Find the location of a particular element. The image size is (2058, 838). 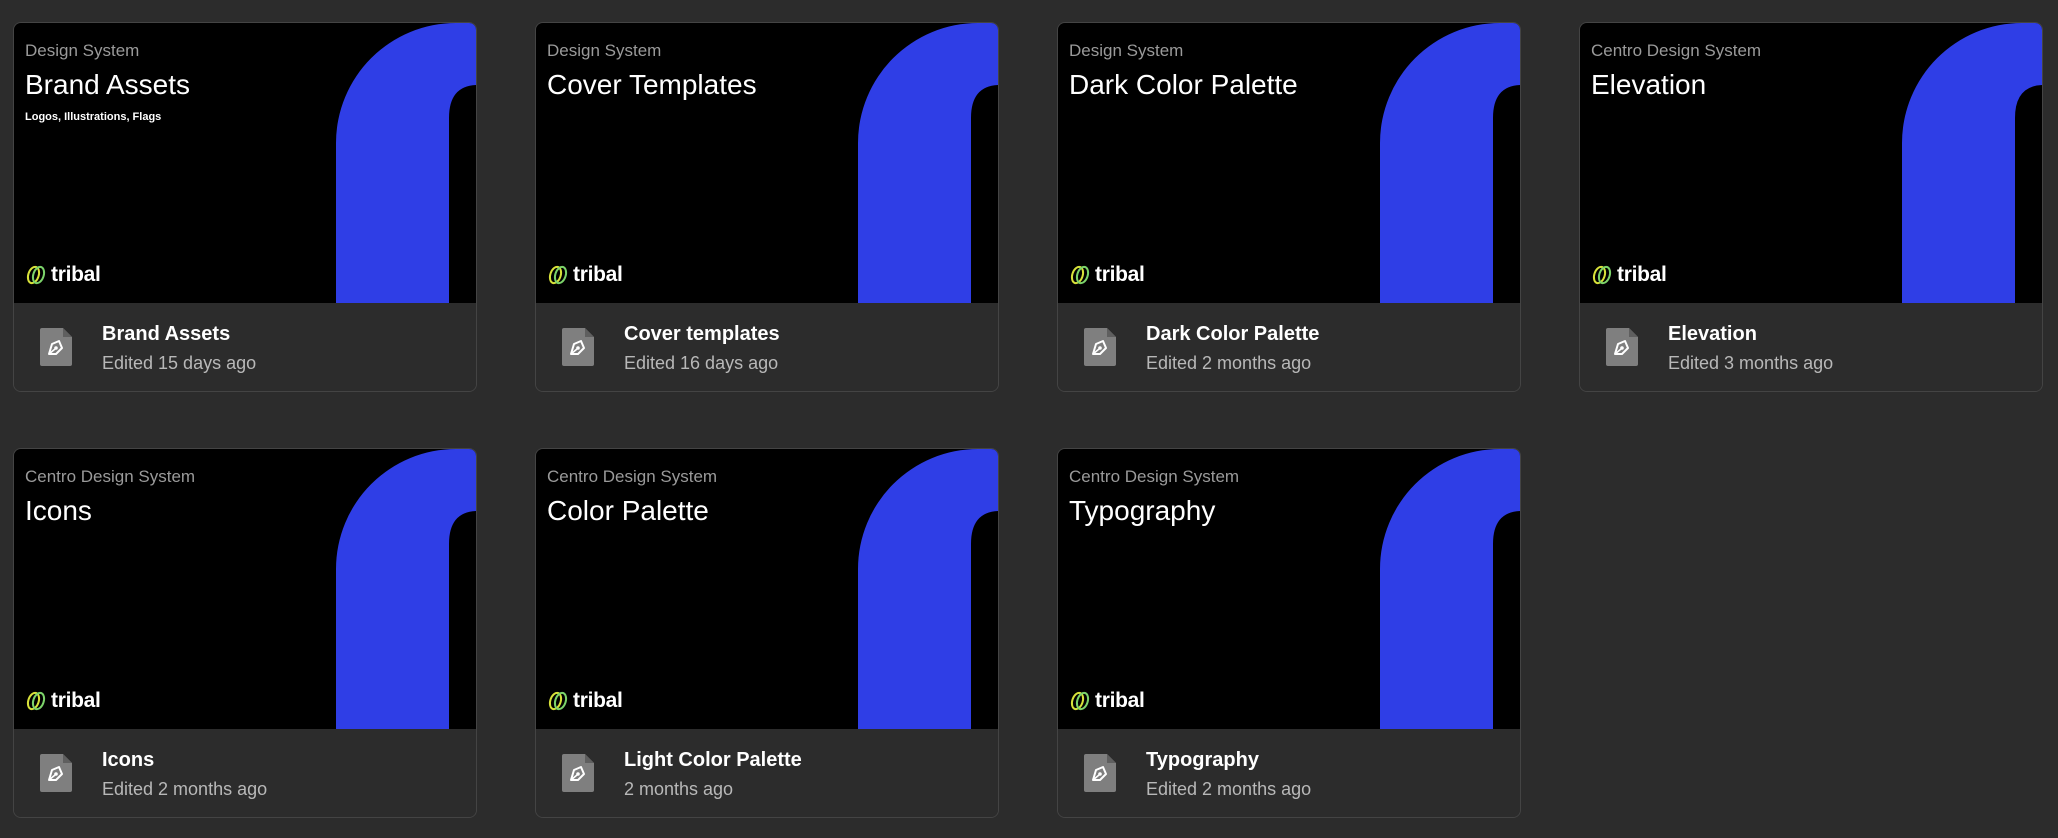

edited-timestamp: Edited 15 days ago is located at coordinates (179, 363).